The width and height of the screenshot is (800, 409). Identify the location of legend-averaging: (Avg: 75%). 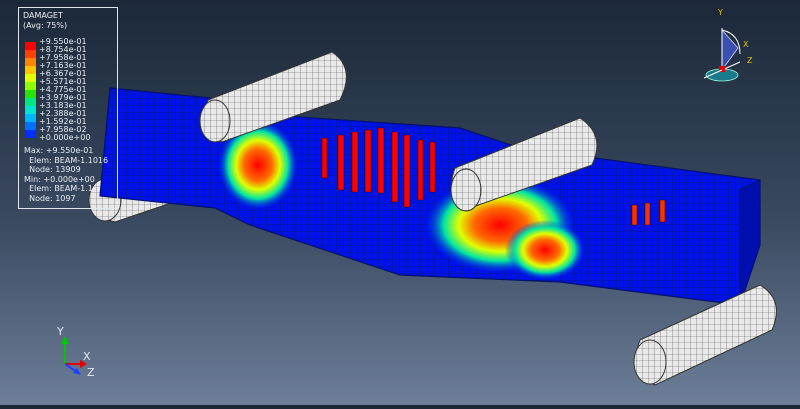
(45, 25).